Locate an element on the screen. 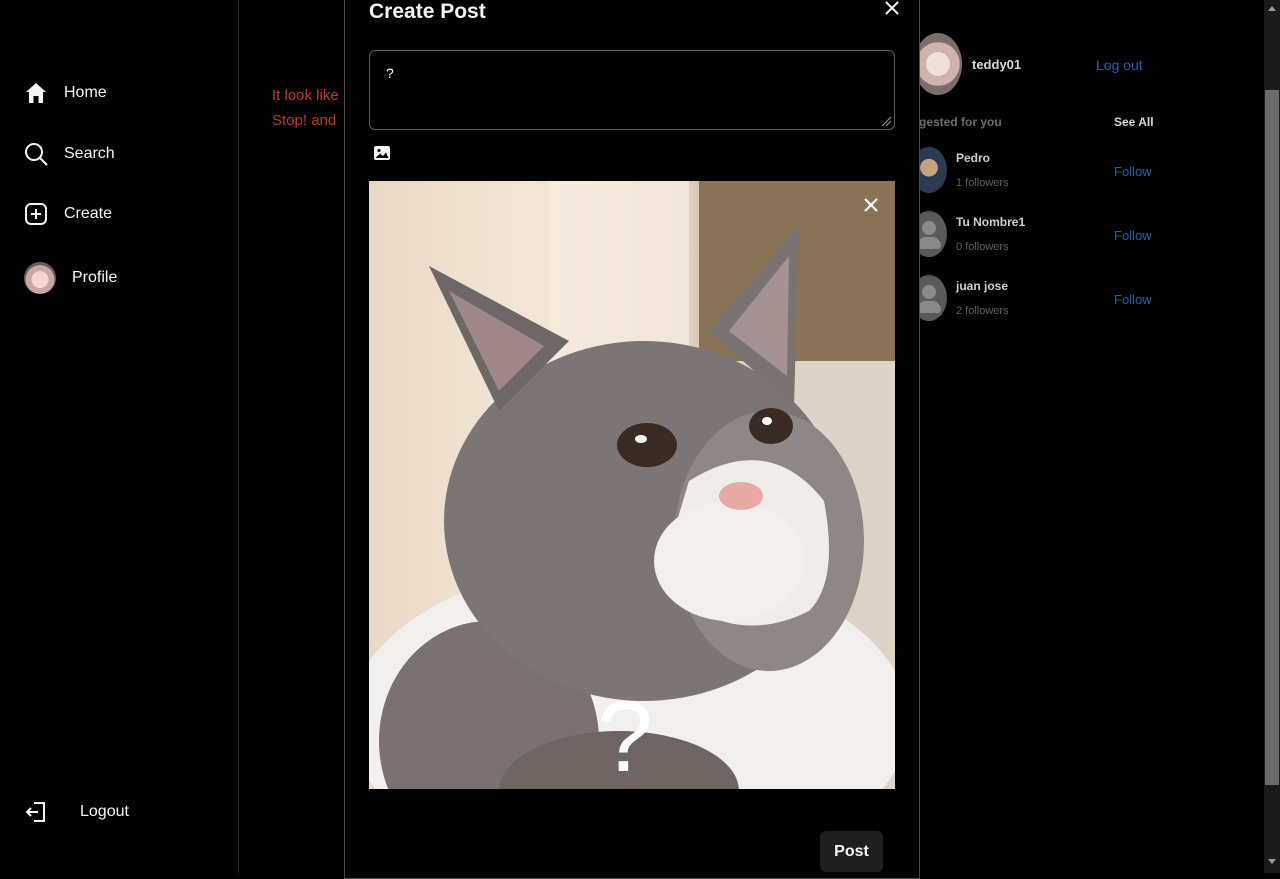  nav-create: Create is located at coordinates (68, 214).